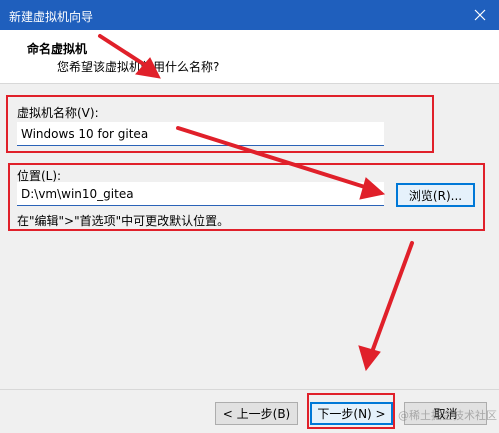 This screenshot has height=433, width=499. Describe the element at coordinates (57, 49) in the screenshot. I see `page-title: 命名虚拟机` at that location.